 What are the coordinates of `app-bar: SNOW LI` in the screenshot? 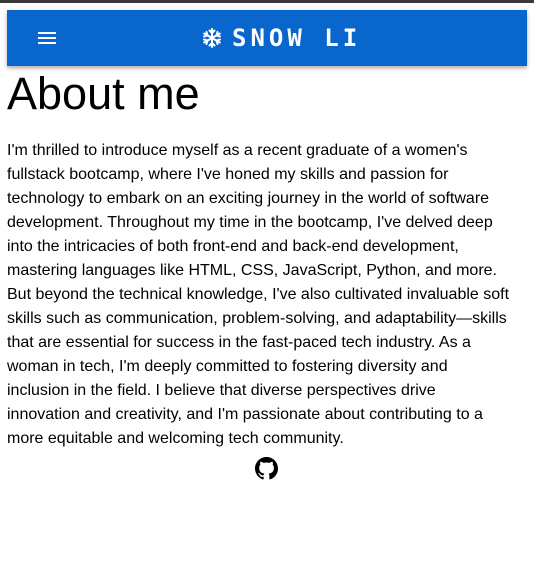 It's located at (267, 38).